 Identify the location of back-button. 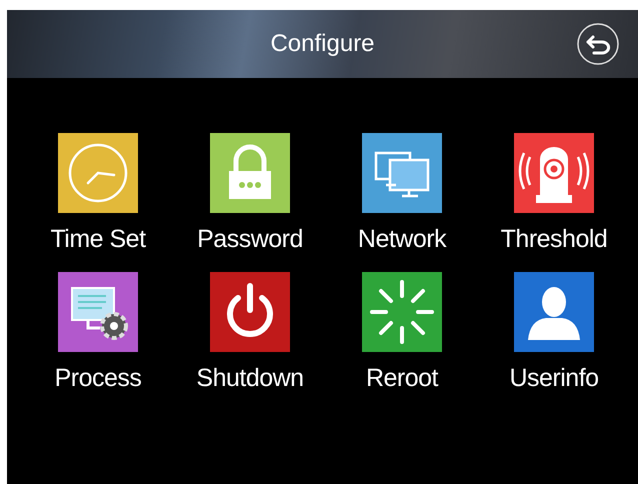
(598, 44).